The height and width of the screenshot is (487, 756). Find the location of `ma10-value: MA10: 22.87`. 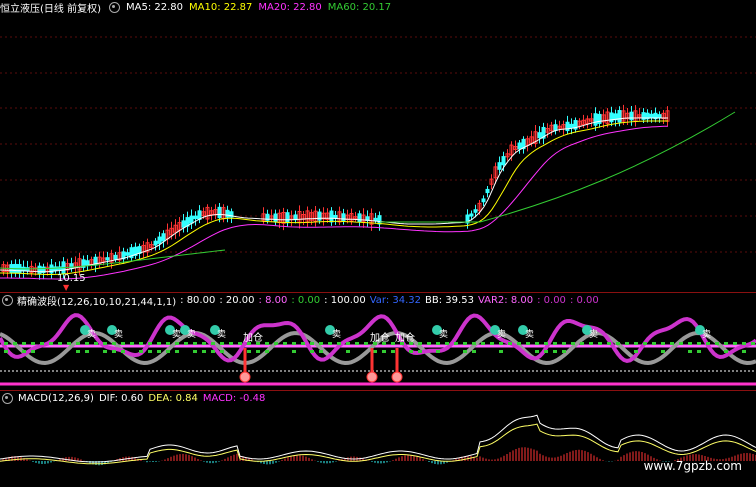

ma10-value: MA10: 22.87 is located at coordinates (221, 7).